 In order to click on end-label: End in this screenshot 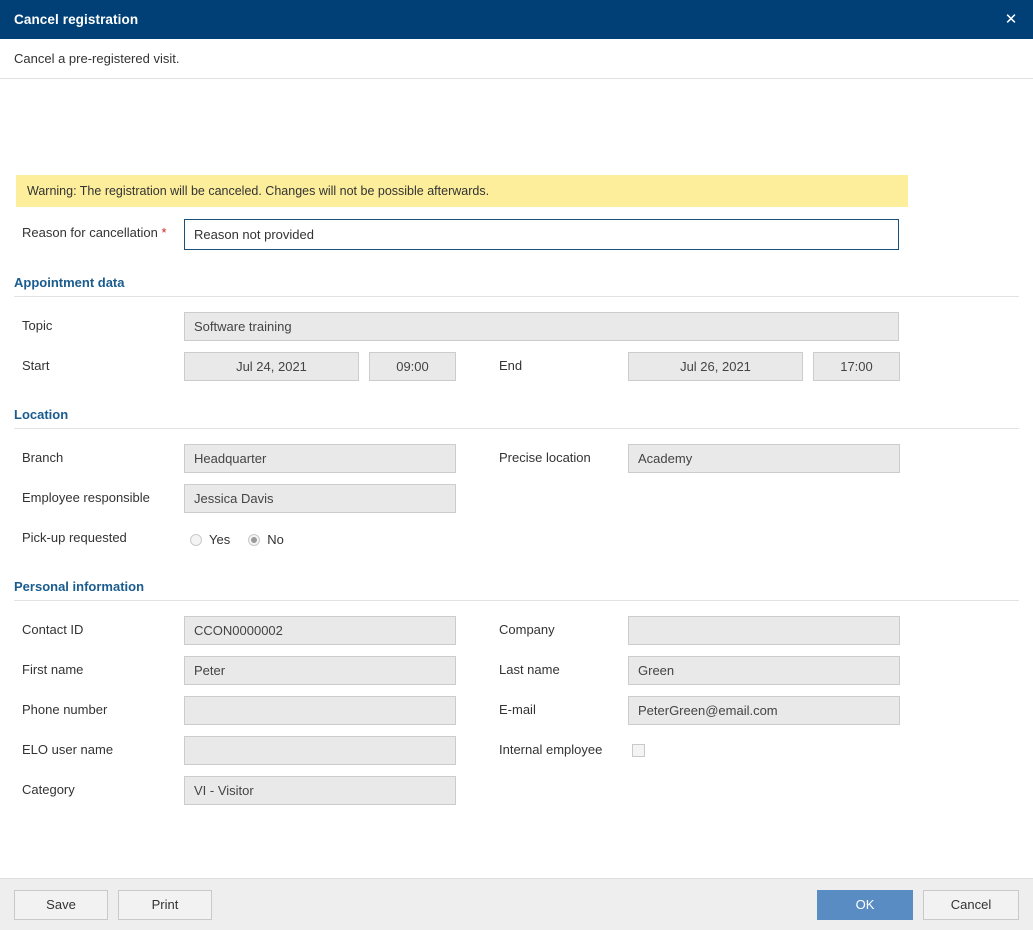, I will do `click(511, 365)`.